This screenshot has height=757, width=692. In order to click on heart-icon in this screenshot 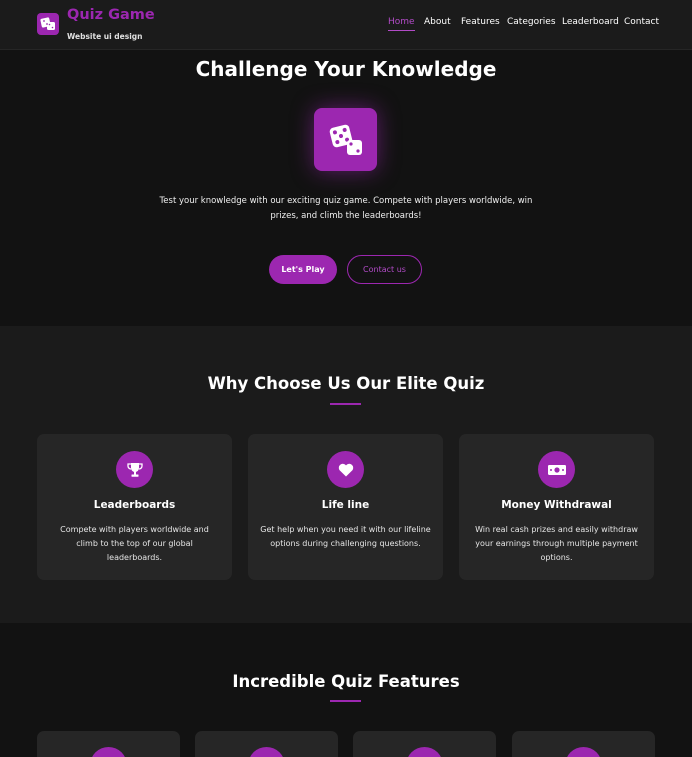, I will do `click(345, 469)`.